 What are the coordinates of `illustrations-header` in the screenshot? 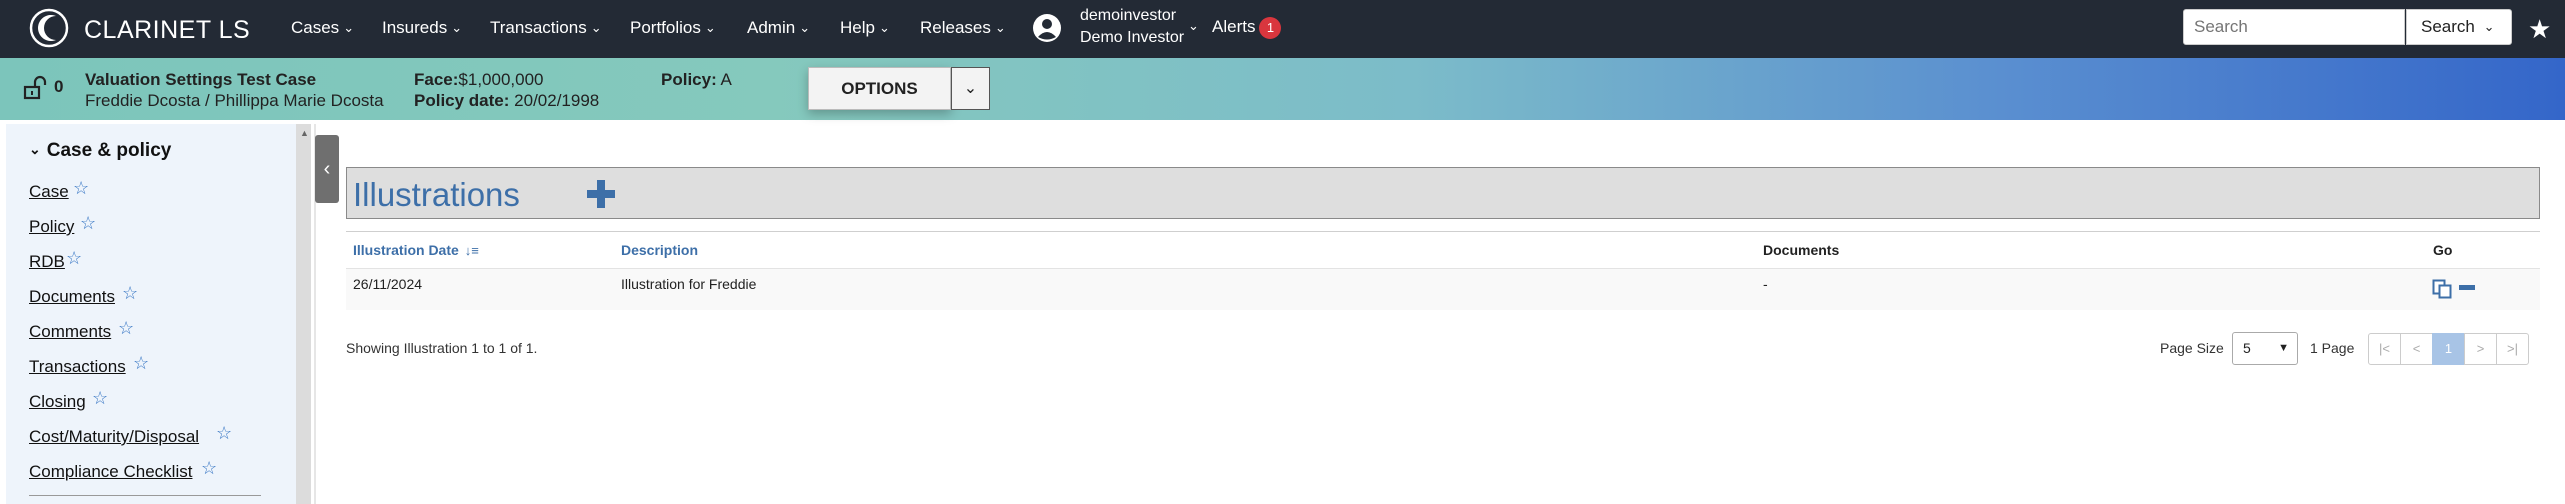 It's located at (1443, 193).